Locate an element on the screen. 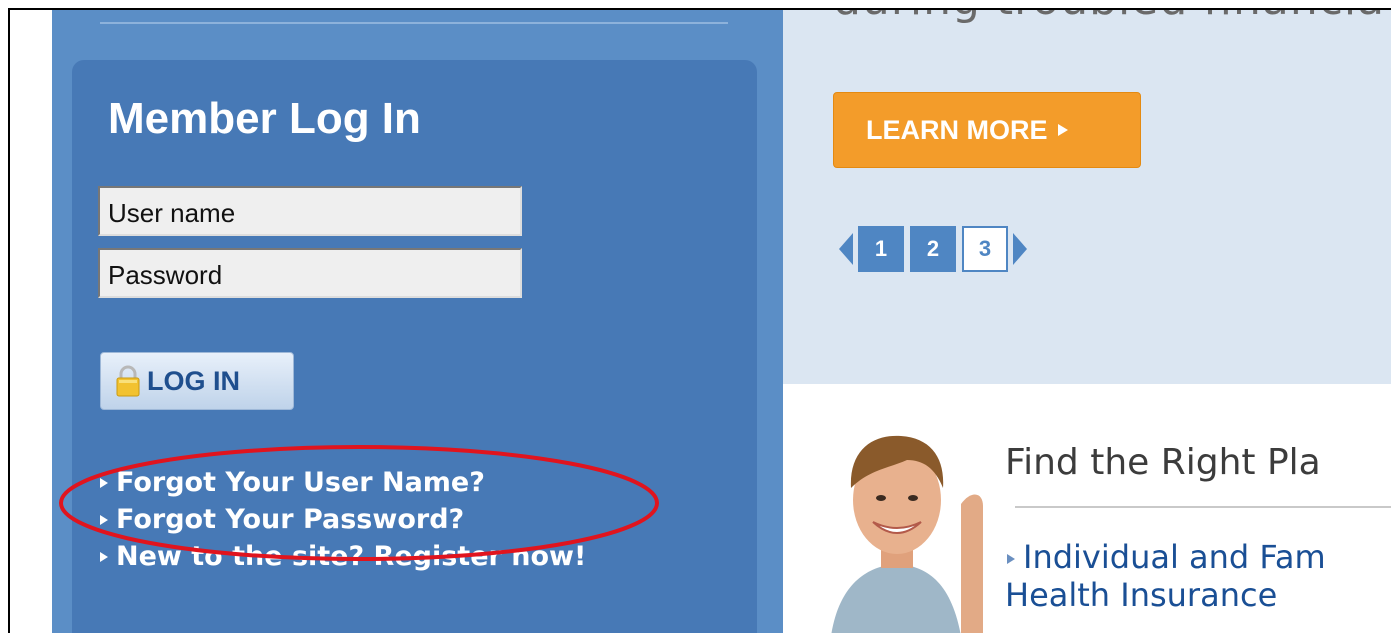  forgot-password-label: Forgot Your Password? is located at coordinates (290, 519).